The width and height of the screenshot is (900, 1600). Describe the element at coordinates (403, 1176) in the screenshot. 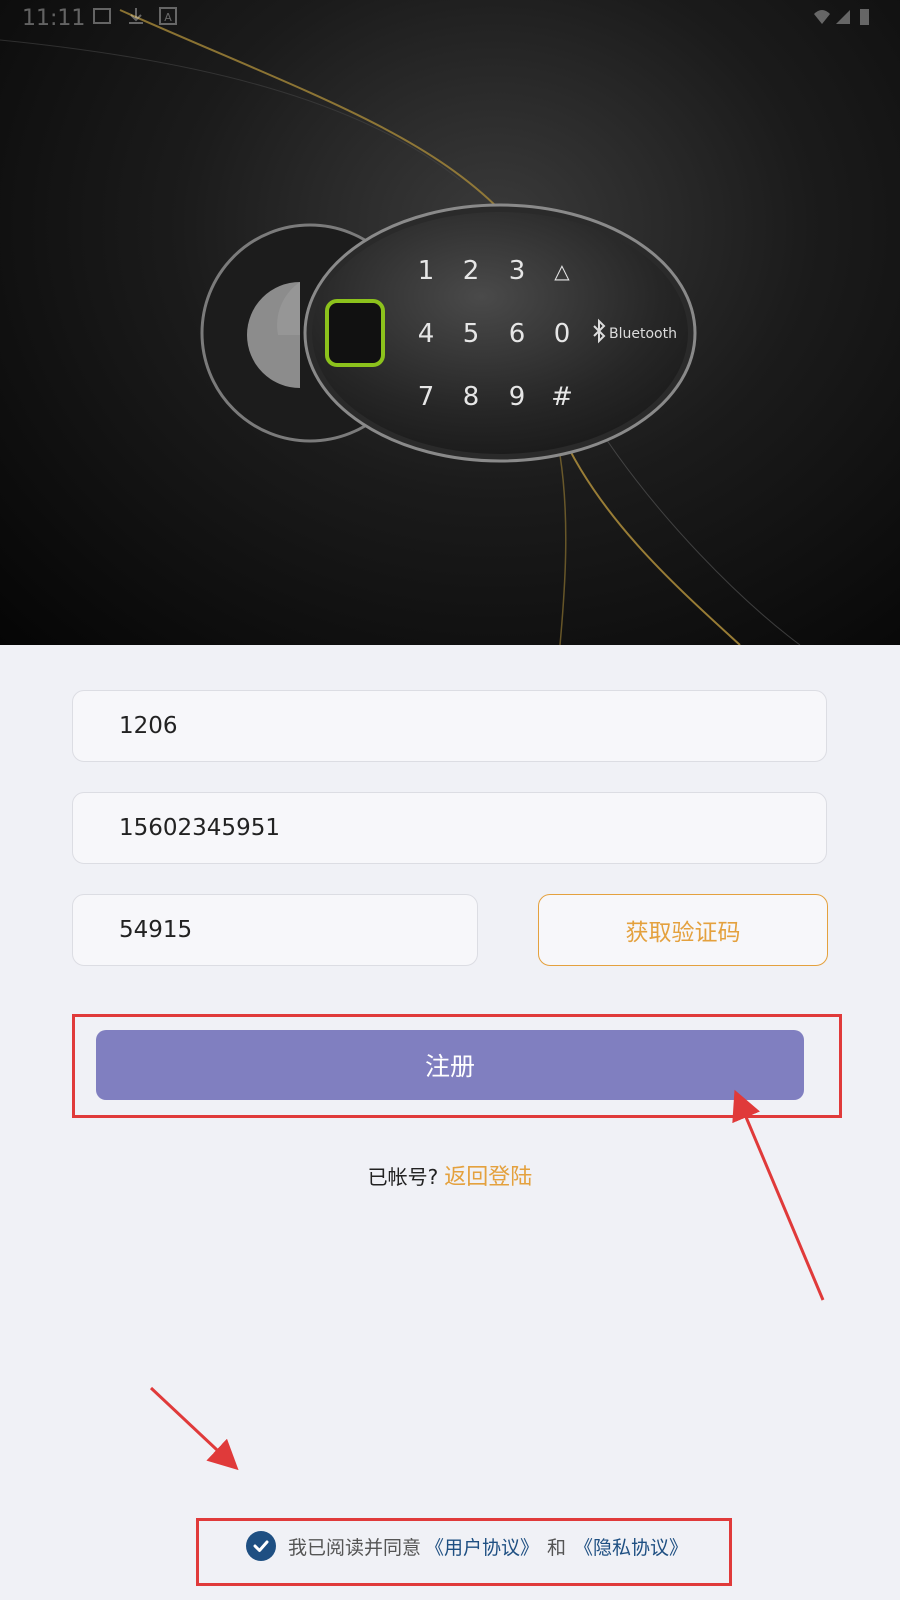

I see `login-prompt: 已帐号?` at that location.